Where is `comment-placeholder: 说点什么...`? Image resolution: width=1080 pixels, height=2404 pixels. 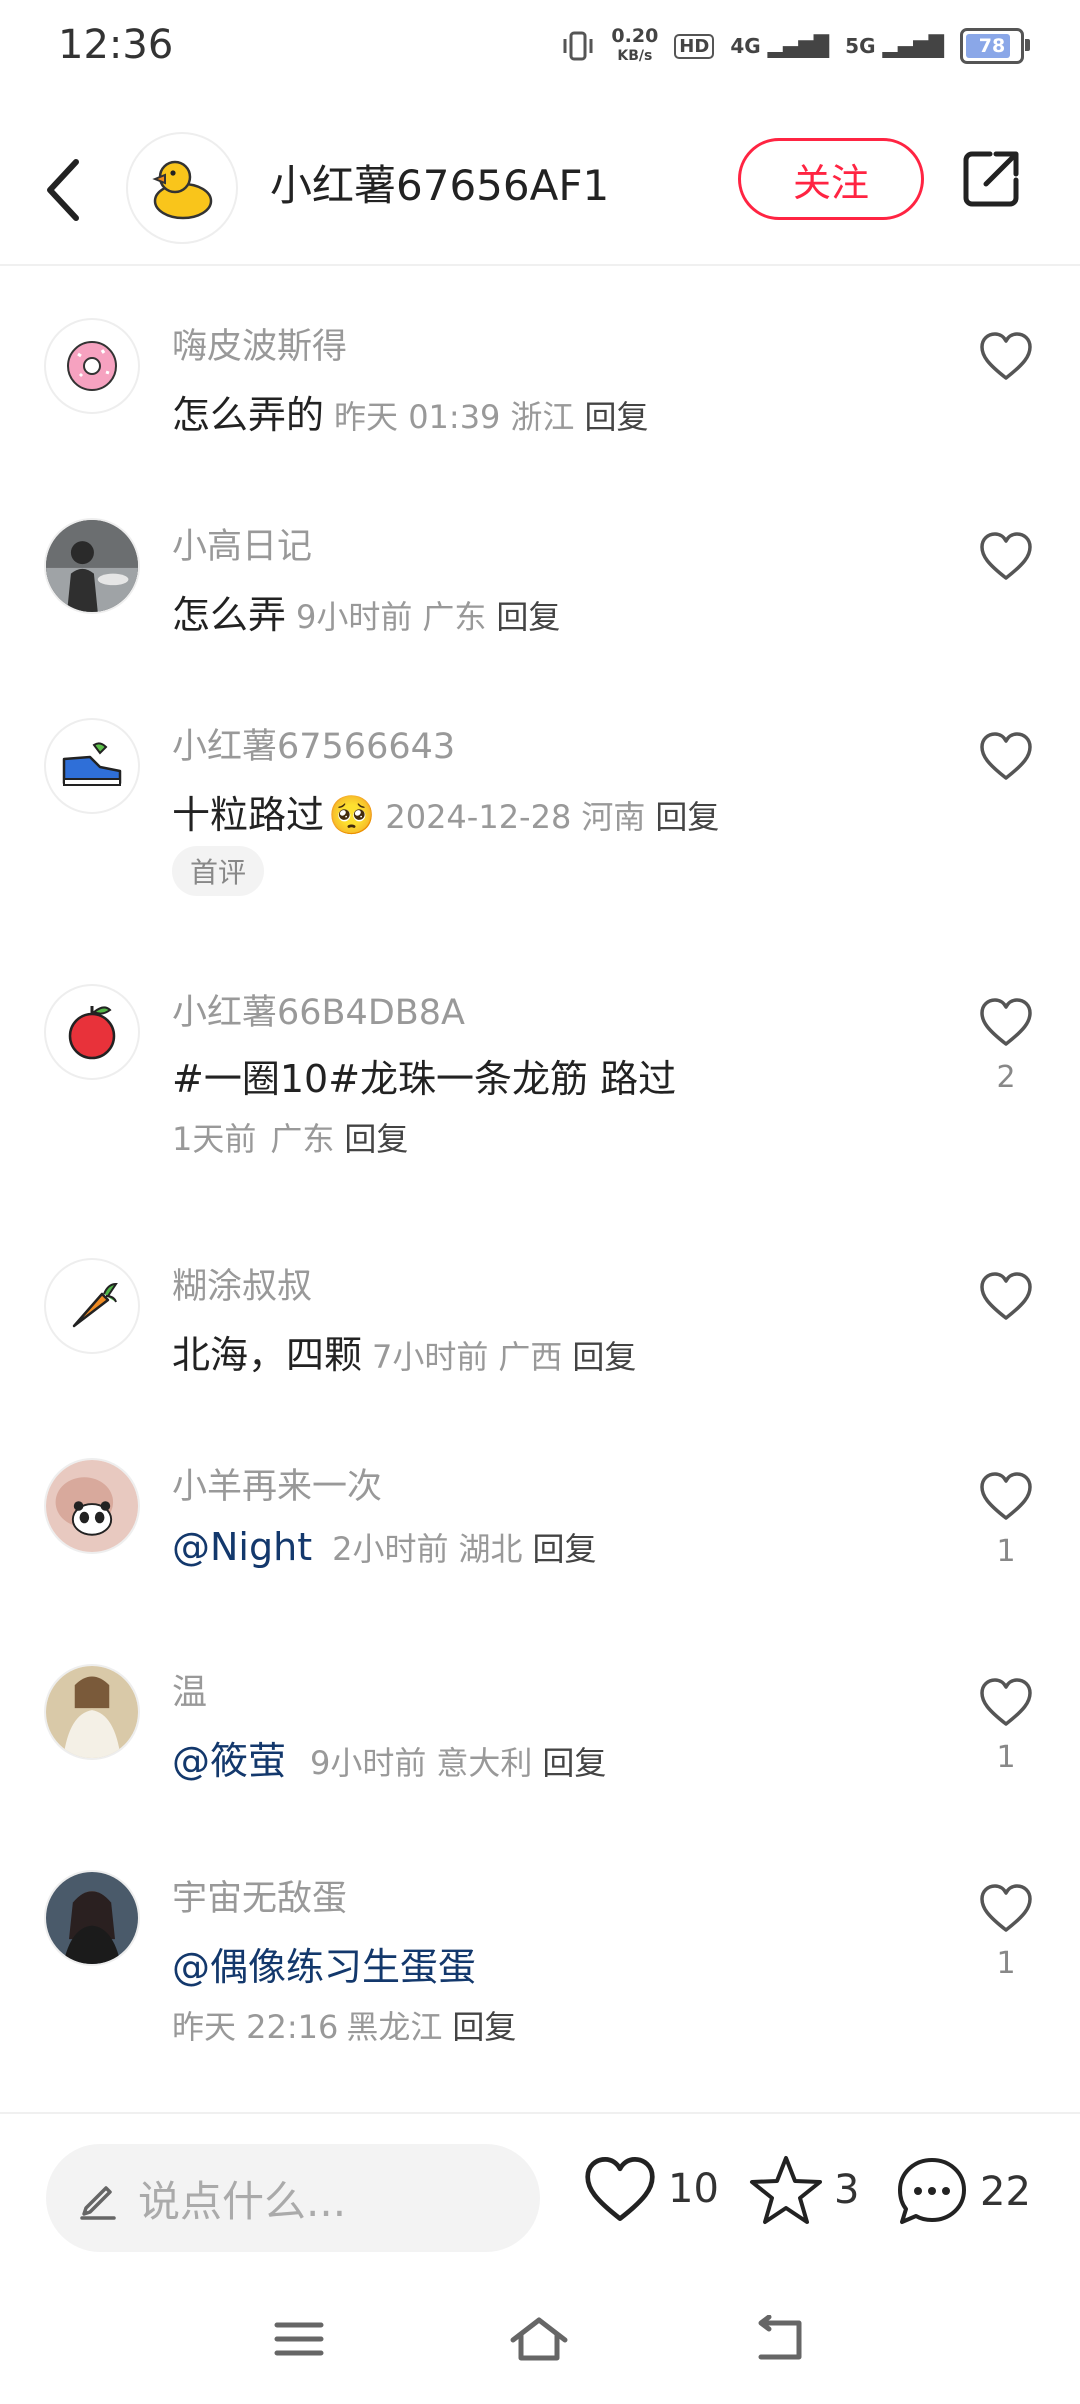 comment-placeholder: 说点什么... is located at coordinates (242, 2201).